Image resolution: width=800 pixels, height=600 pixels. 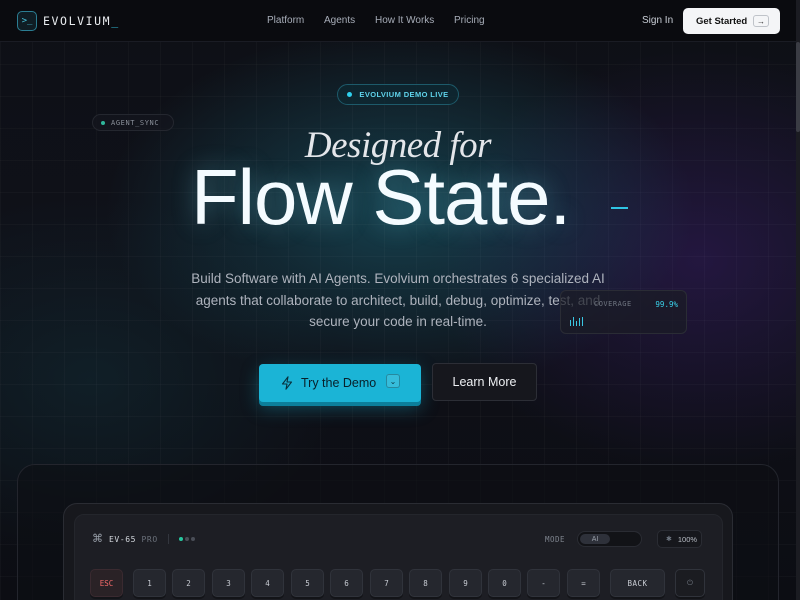 I want to click on device-suffix: PRO, so click(x=149, y=539).